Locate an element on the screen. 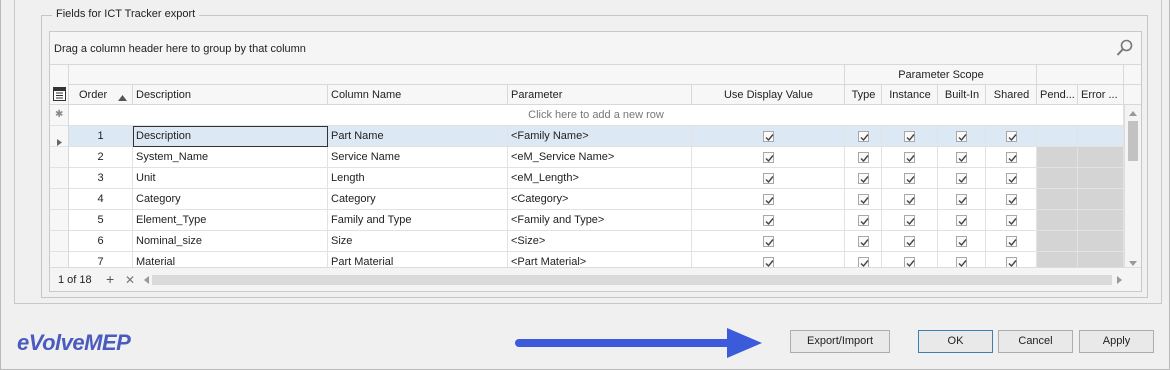 The width and height of the screenshot is (1170, 370). column-header-shared: Shared is located at coordinates (1011, 95).